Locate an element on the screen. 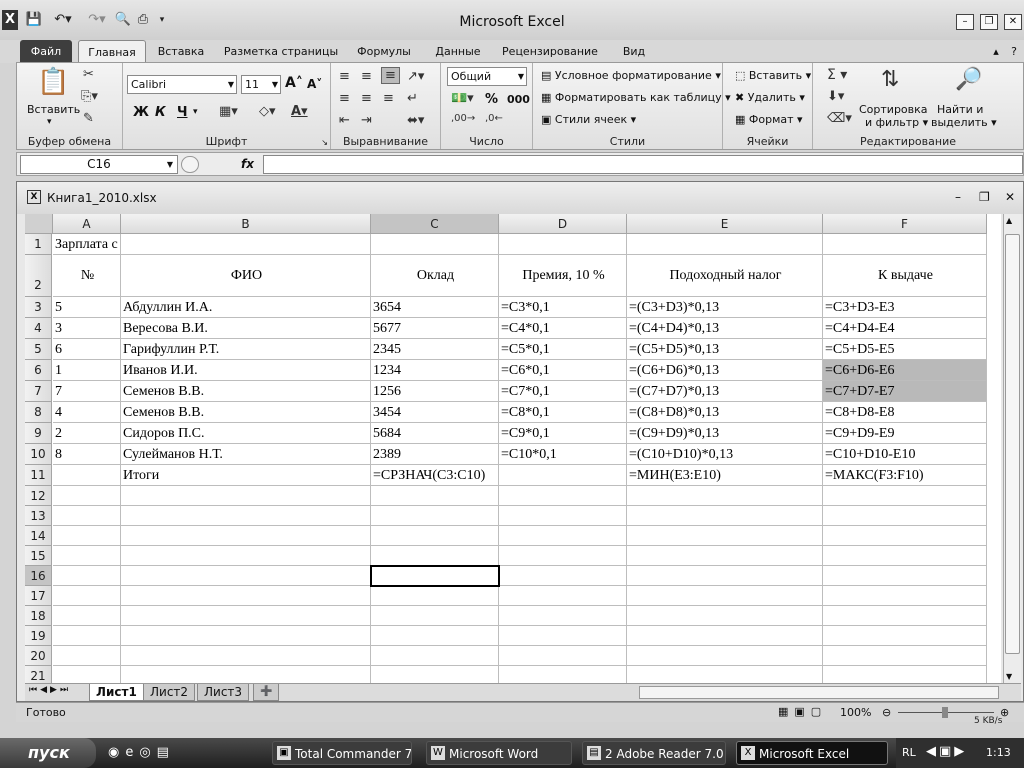 The width and height of the screenshot is (1024, 768). row-header-13: 13 is located at coordinates (38, 516).